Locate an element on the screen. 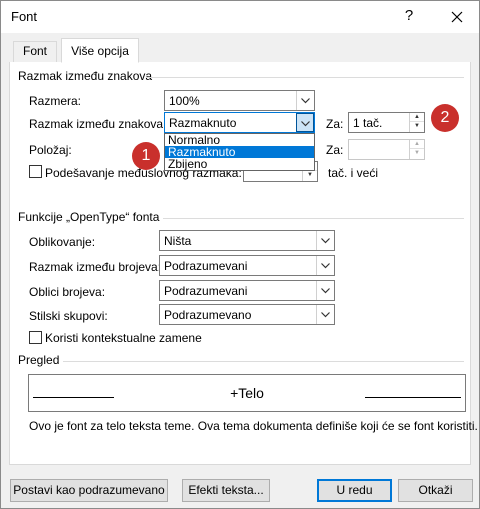 The width and height of the screenshot is (480, 509). scale-dropdown-arrow is located at coordinates (305, 100).